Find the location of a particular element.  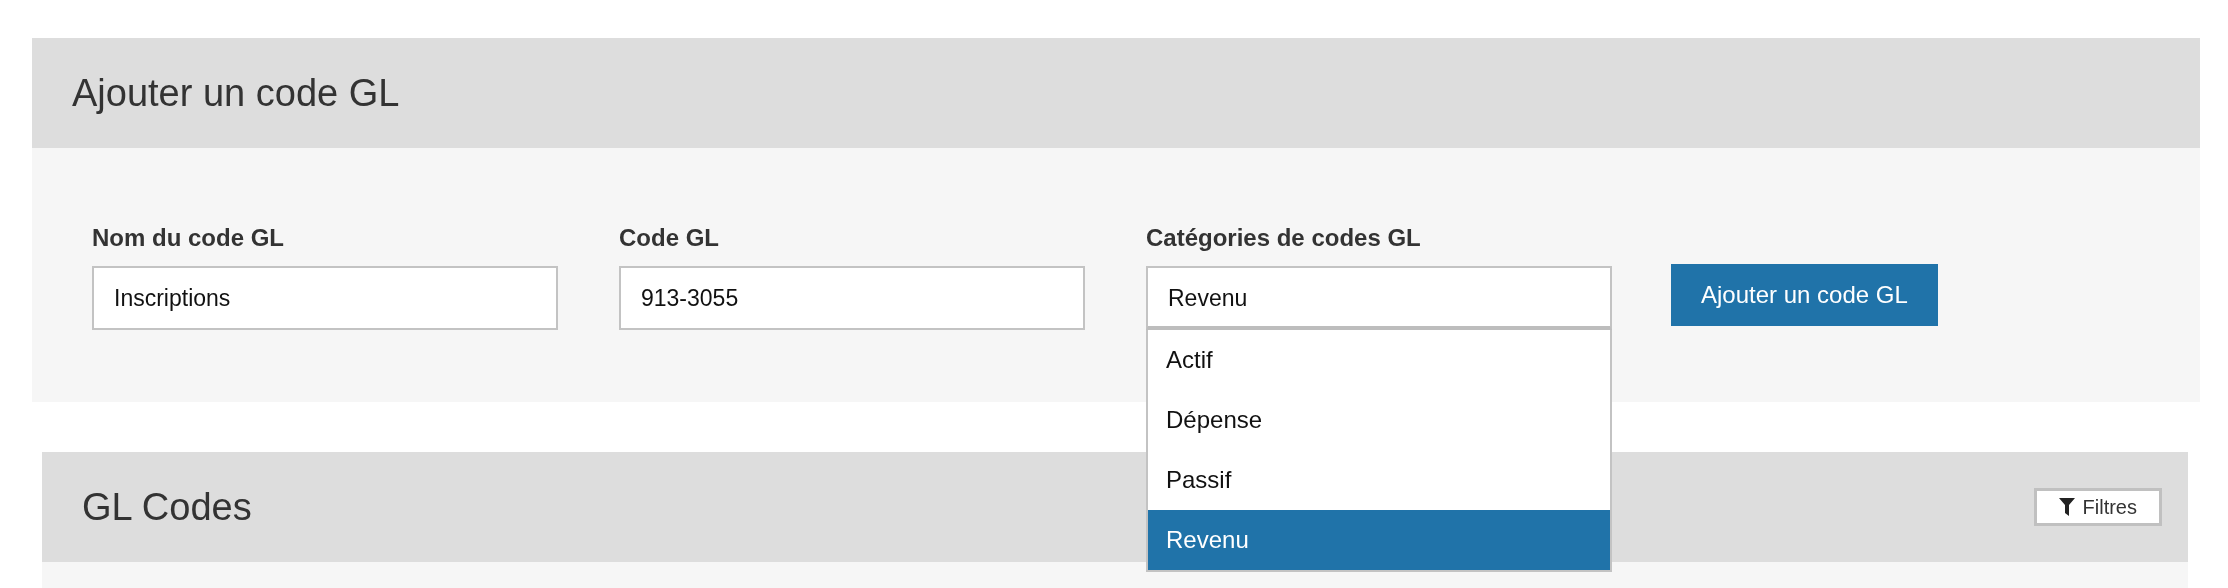

select-field: Revenu is located at coordinates (1379, 298).